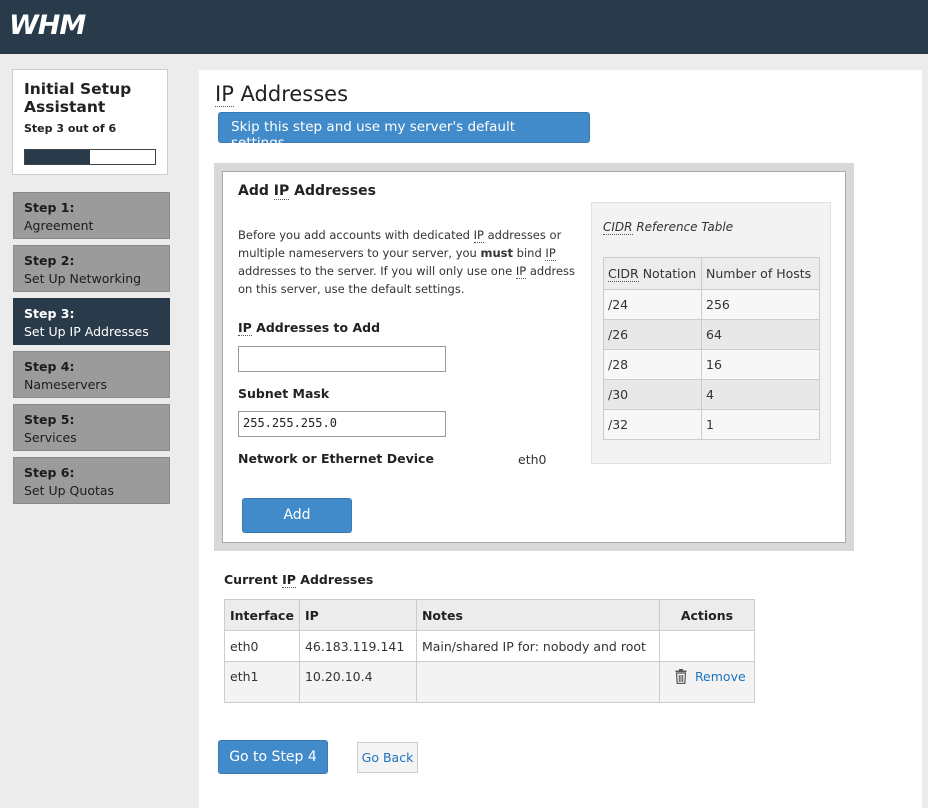 This screenshot has width=928, height=808. What do you see at coordinates (652, 304) in the screenshot?
I see `cidr-notation: /24` at bounding box center [652, 304].